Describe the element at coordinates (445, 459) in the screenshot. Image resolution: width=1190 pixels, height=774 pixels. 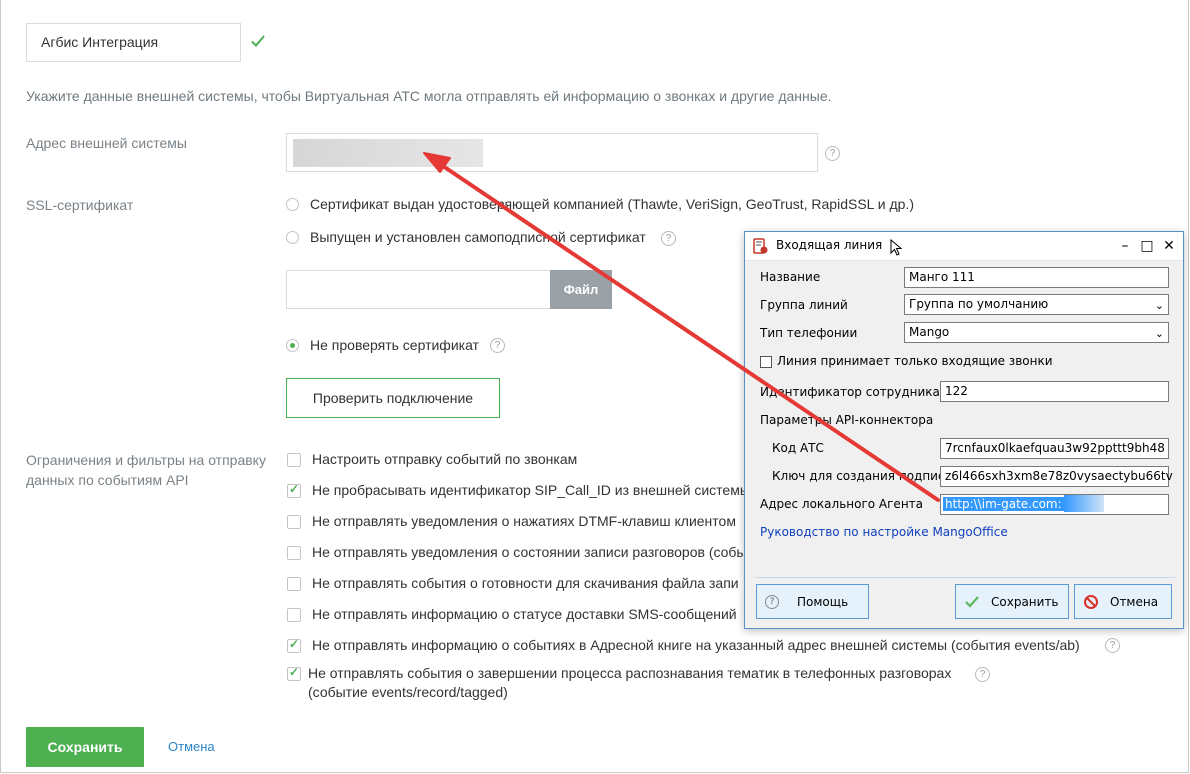
I see `filter-label: Настроить отправку событий по звонкам` at that location.